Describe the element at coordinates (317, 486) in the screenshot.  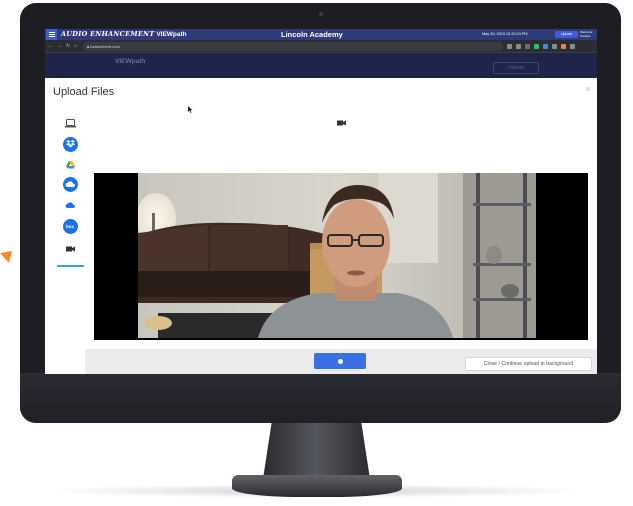
I see `monitor-stand-base` at that location.